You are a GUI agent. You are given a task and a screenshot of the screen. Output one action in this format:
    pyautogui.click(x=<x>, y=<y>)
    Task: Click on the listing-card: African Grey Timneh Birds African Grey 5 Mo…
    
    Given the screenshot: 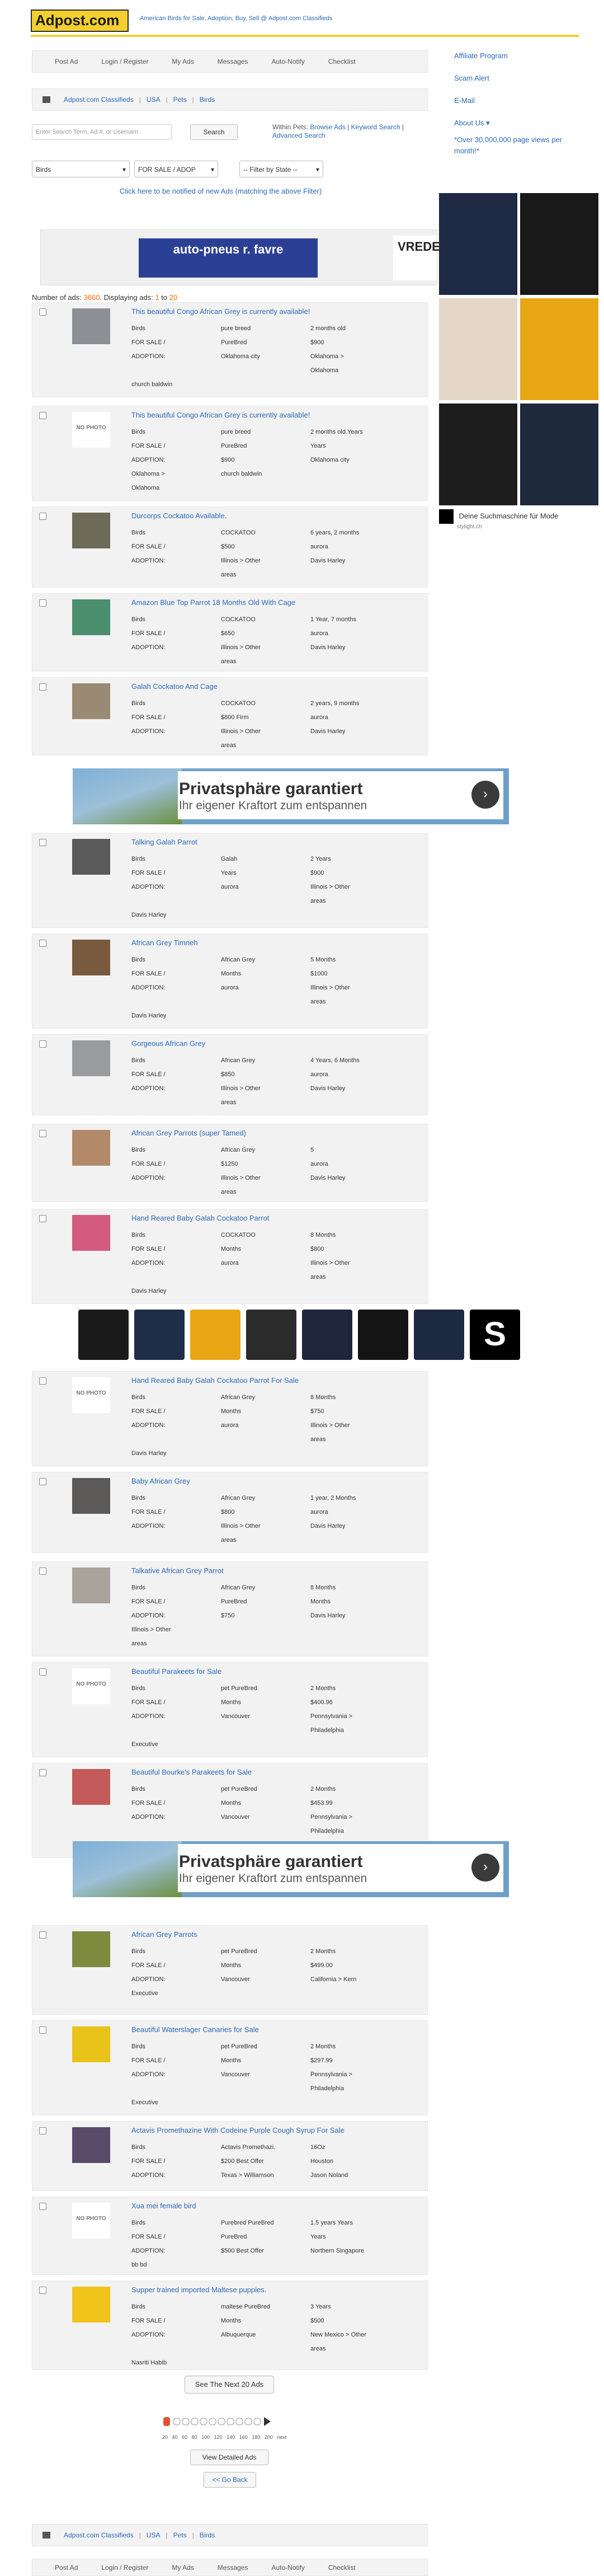 What is the action you would take?
    pyautogui.click(x=230, y=981)
    